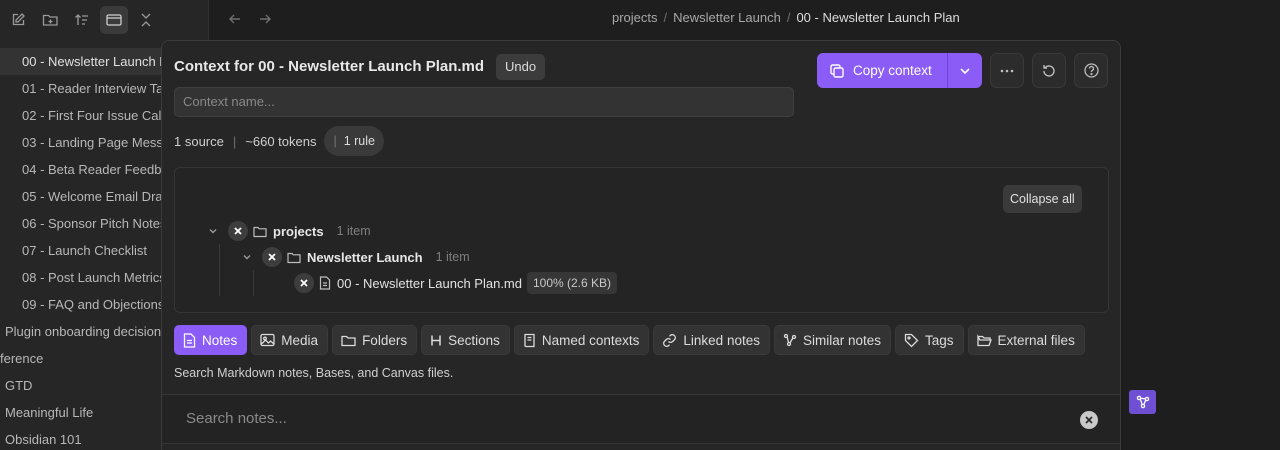 The height and width of the screenshot is (450, 1280). I want to click on context-stats: 1 source | ~660 tokens | 1 rule, so click(279, 141).